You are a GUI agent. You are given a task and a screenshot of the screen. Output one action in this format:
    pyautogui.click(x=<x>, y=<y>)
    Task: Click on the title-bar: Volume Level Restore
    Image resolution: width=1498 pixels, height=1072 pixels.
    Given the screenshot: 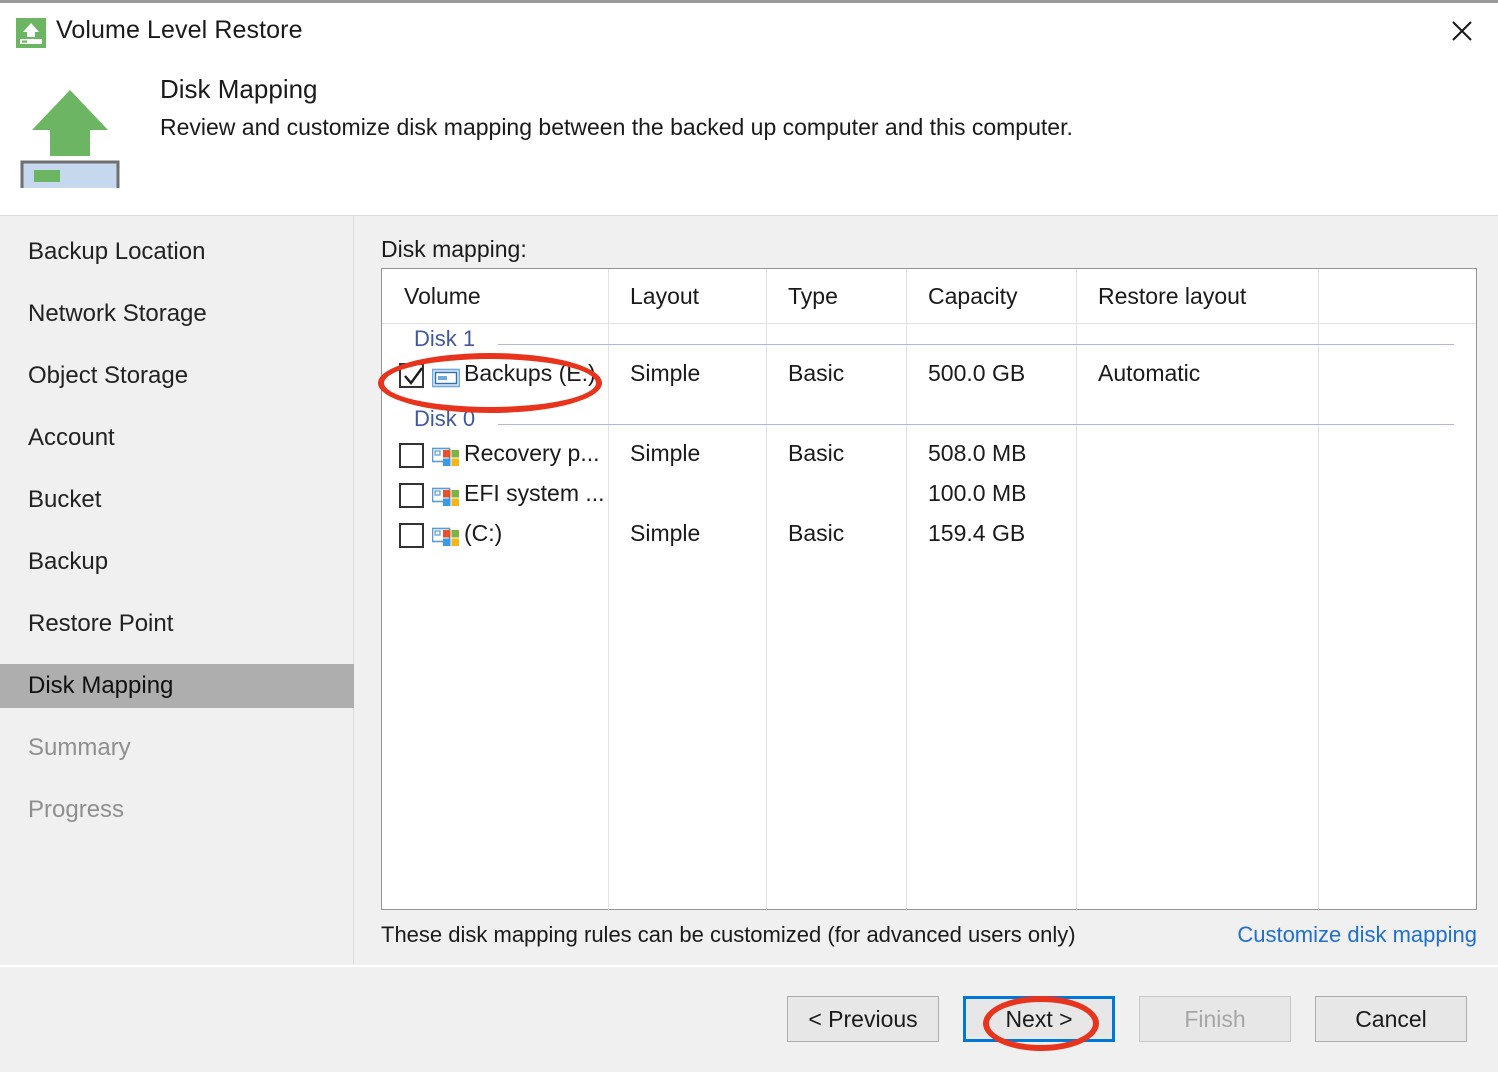 What is the action you would take?
    pyautogui.click(x=749, y=33)
    